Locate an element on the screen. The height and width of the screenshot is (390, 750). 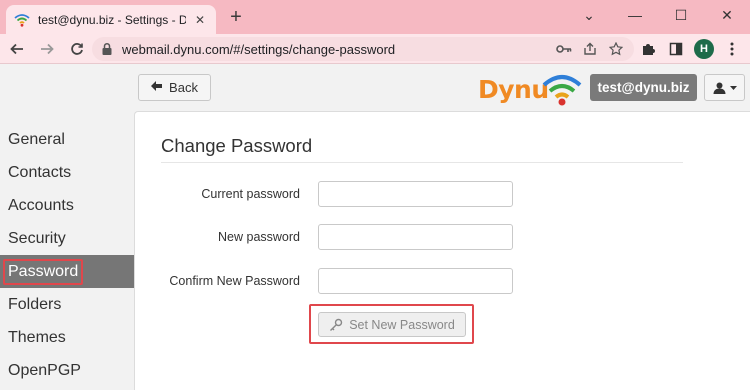
sidebar-item-accounts: Accounts is located at coordinates (67, 205).